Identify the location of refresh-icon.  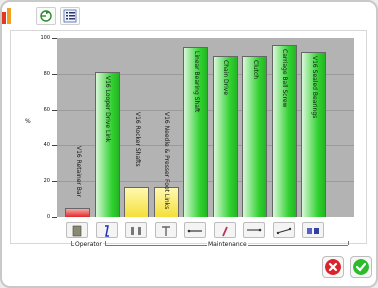
(46, 16).